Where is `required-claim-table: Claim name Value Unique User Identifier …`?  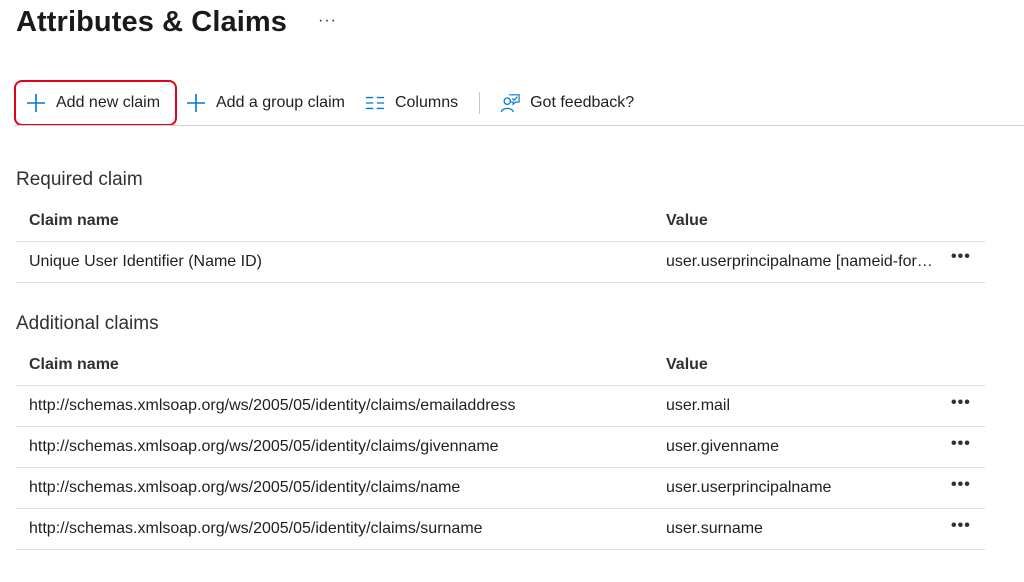
required-claim-table: Claim name Value Unique User Identifier … is located at coordinates (500, 241).